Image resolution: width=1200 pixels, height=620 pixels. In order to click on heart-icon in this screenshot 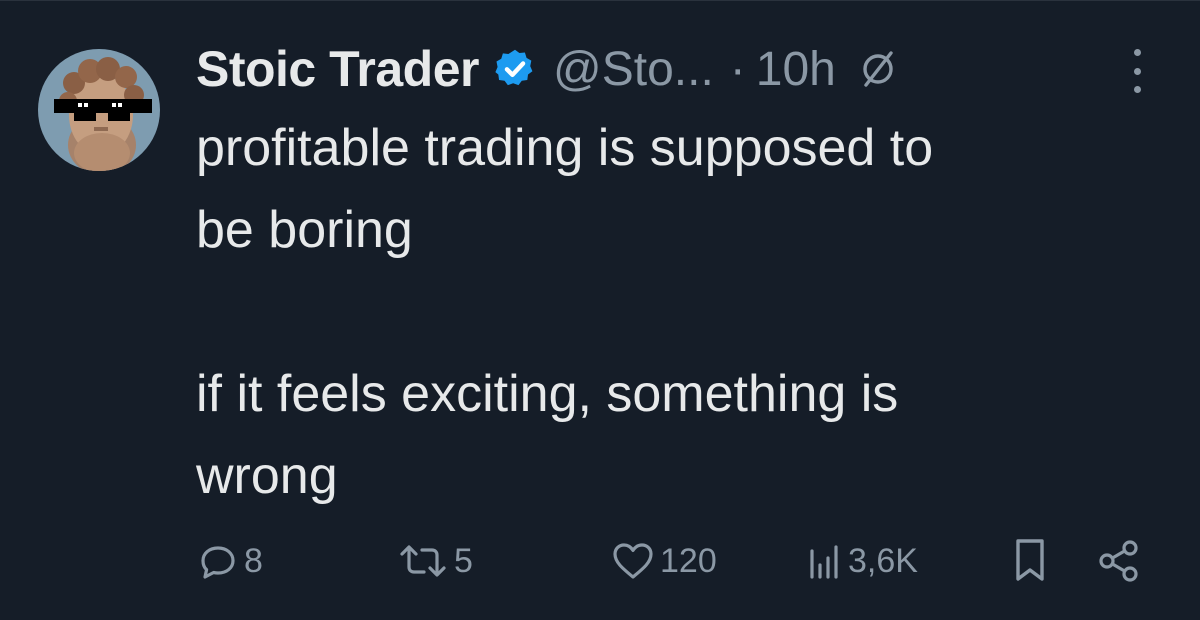, I will do `click(633, 561)`.